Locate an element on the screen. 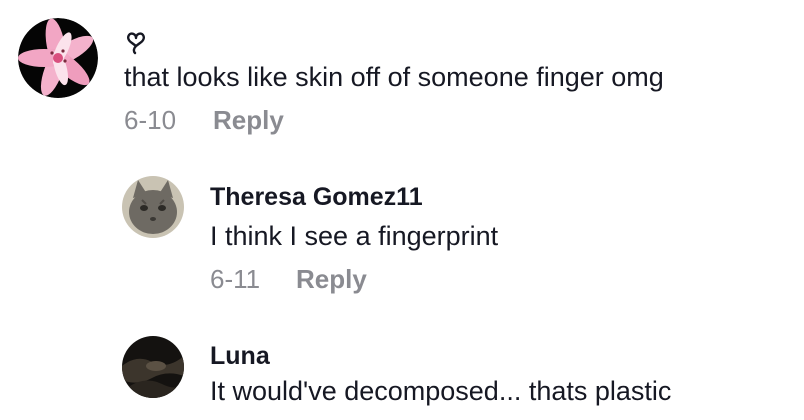 The image size is (804, 420). gray-cat-avatar is located at coordinates (153, 207).